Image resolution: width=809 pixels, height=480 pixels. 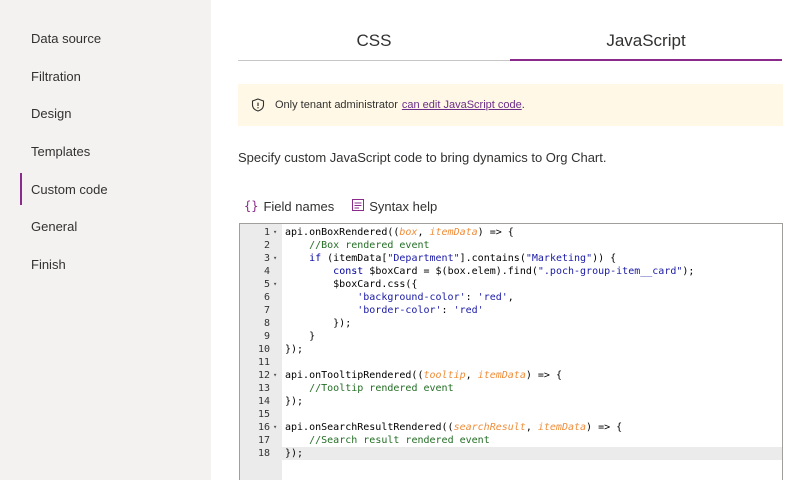 What do you see at coordinates (251, 206) in the screenshot?
I see `braces-icon: {}` at bounding box center [251, 206].